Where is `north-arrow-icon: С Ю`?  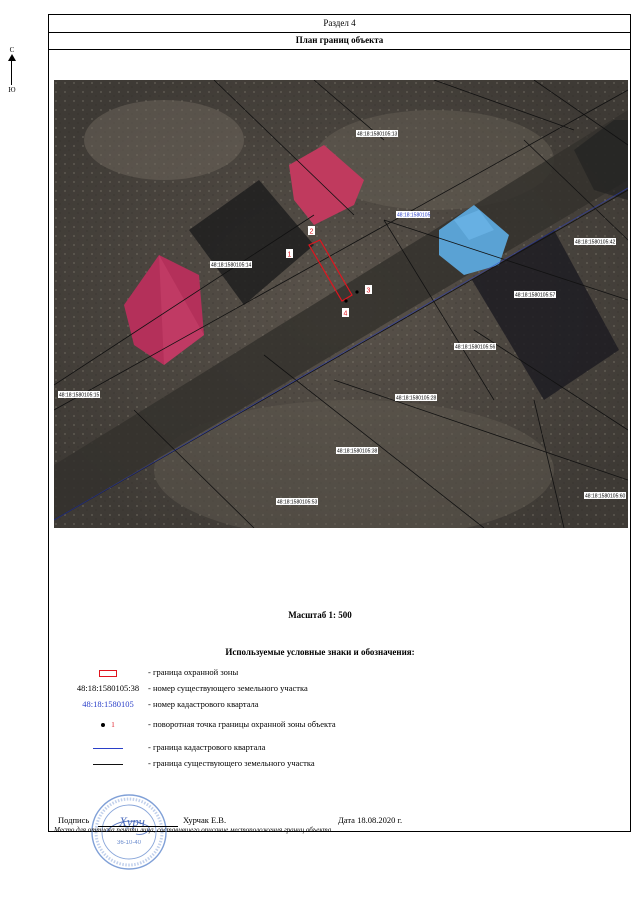 north-arrow-icon: С Ю is located at coordinates (12, 75).